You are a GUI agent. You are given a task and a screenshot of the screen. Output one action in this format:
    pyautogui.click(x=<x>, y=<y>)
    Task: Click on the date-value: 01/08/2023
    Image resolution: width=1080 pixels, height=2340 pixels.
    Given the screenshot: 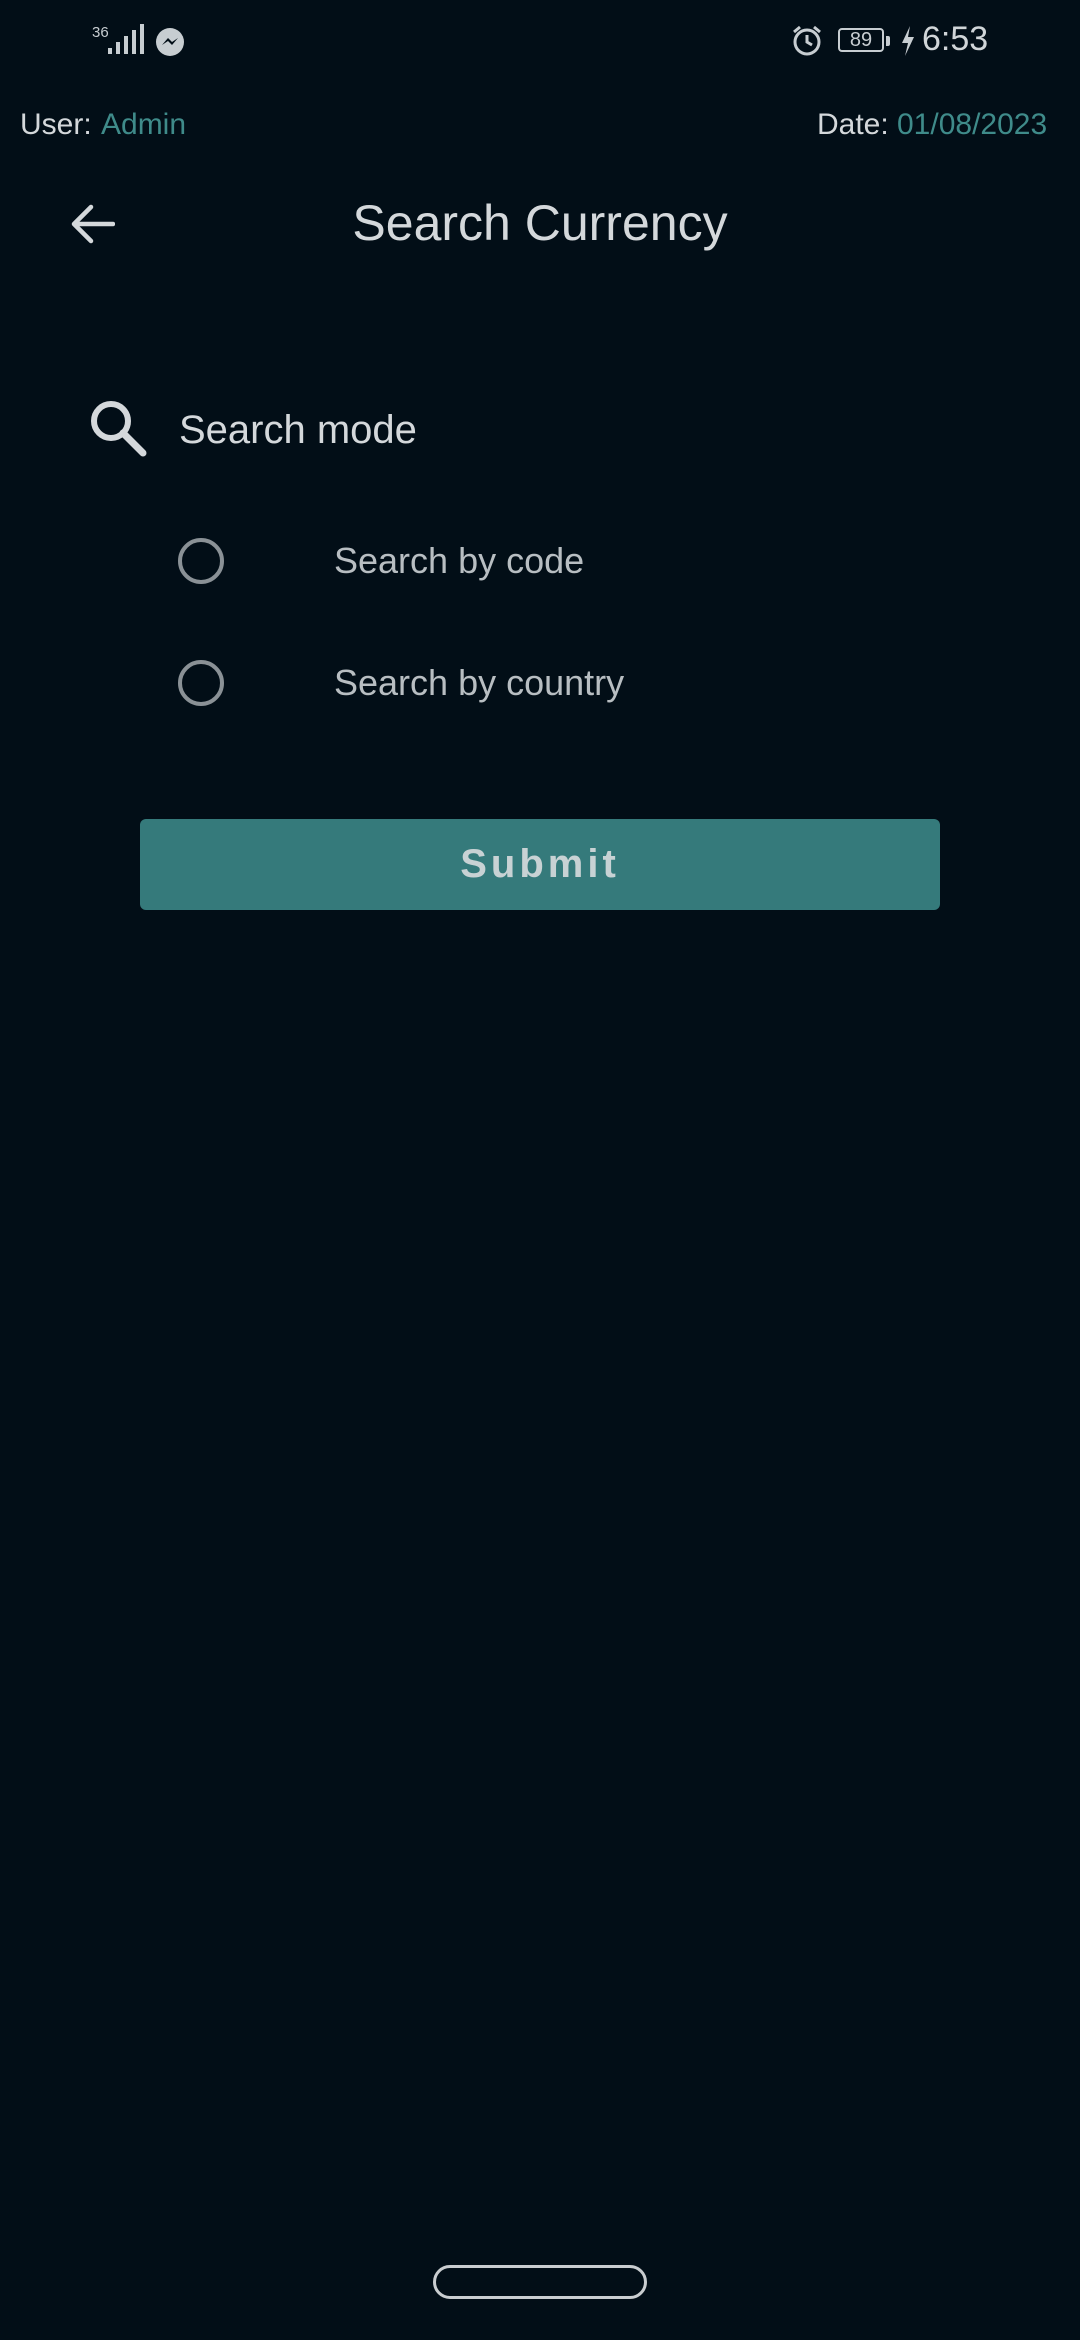 What is the action you would take?
    pyautogui.click(x=972, y=124)
    